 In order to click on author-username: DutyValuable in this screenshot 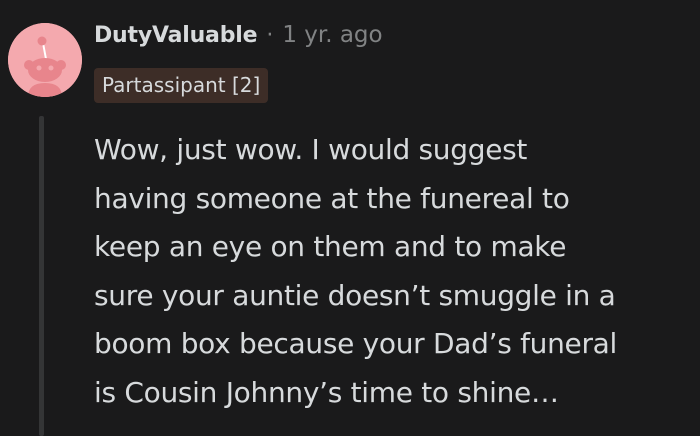, I will do `click(176, 35)`.